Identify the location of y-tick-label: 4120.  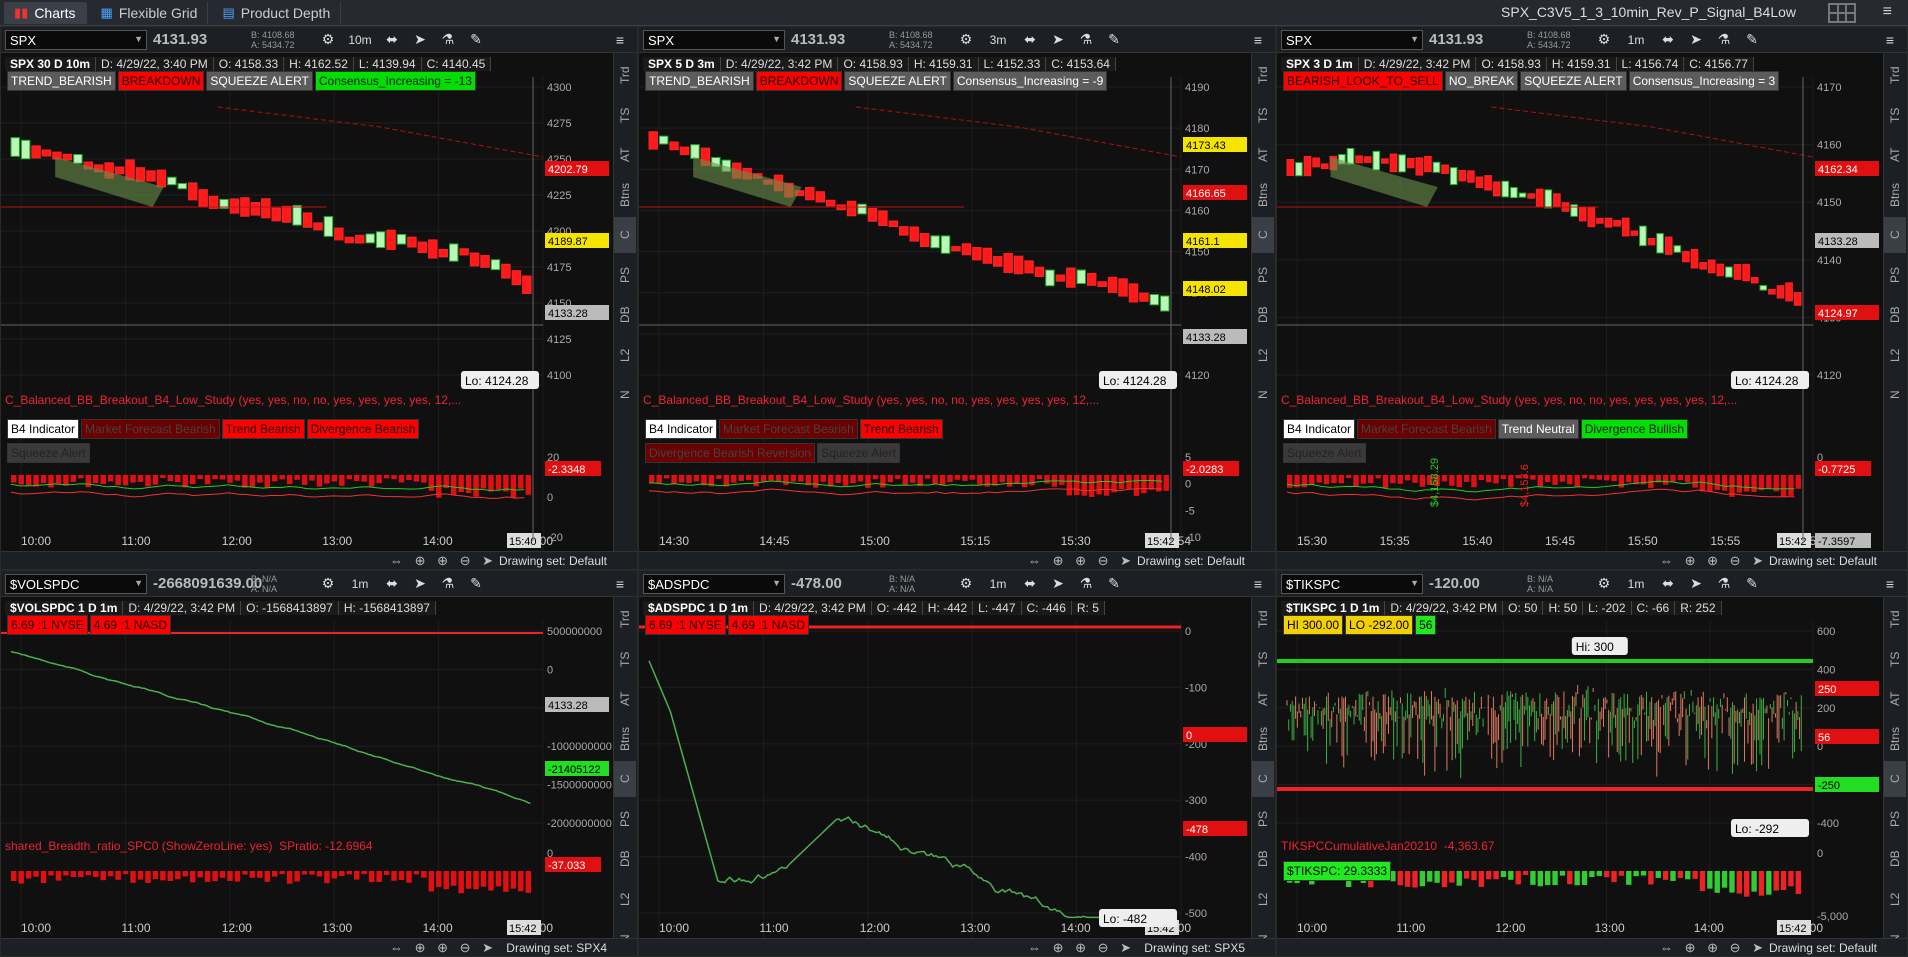
(1197, 376).